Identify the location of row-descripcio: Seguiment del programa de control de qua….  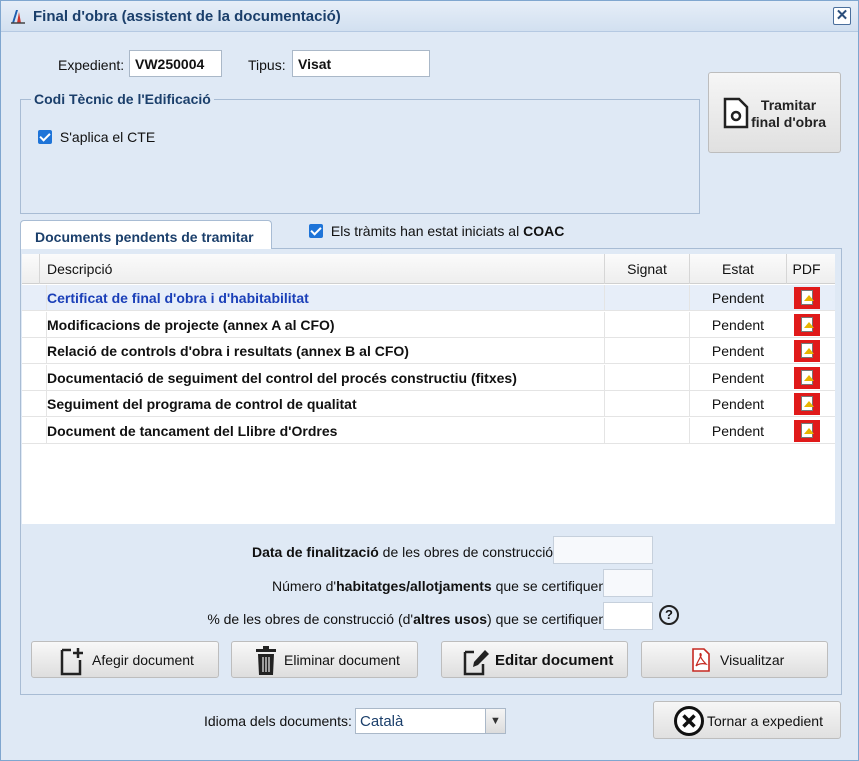
(201, 404).